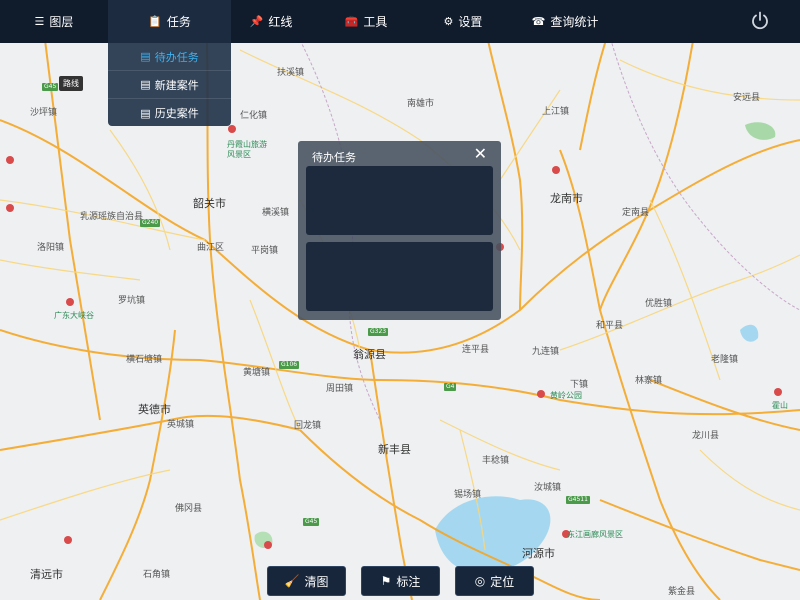  I want to click on toolbox-icon: 🧰, so click(351, 21).